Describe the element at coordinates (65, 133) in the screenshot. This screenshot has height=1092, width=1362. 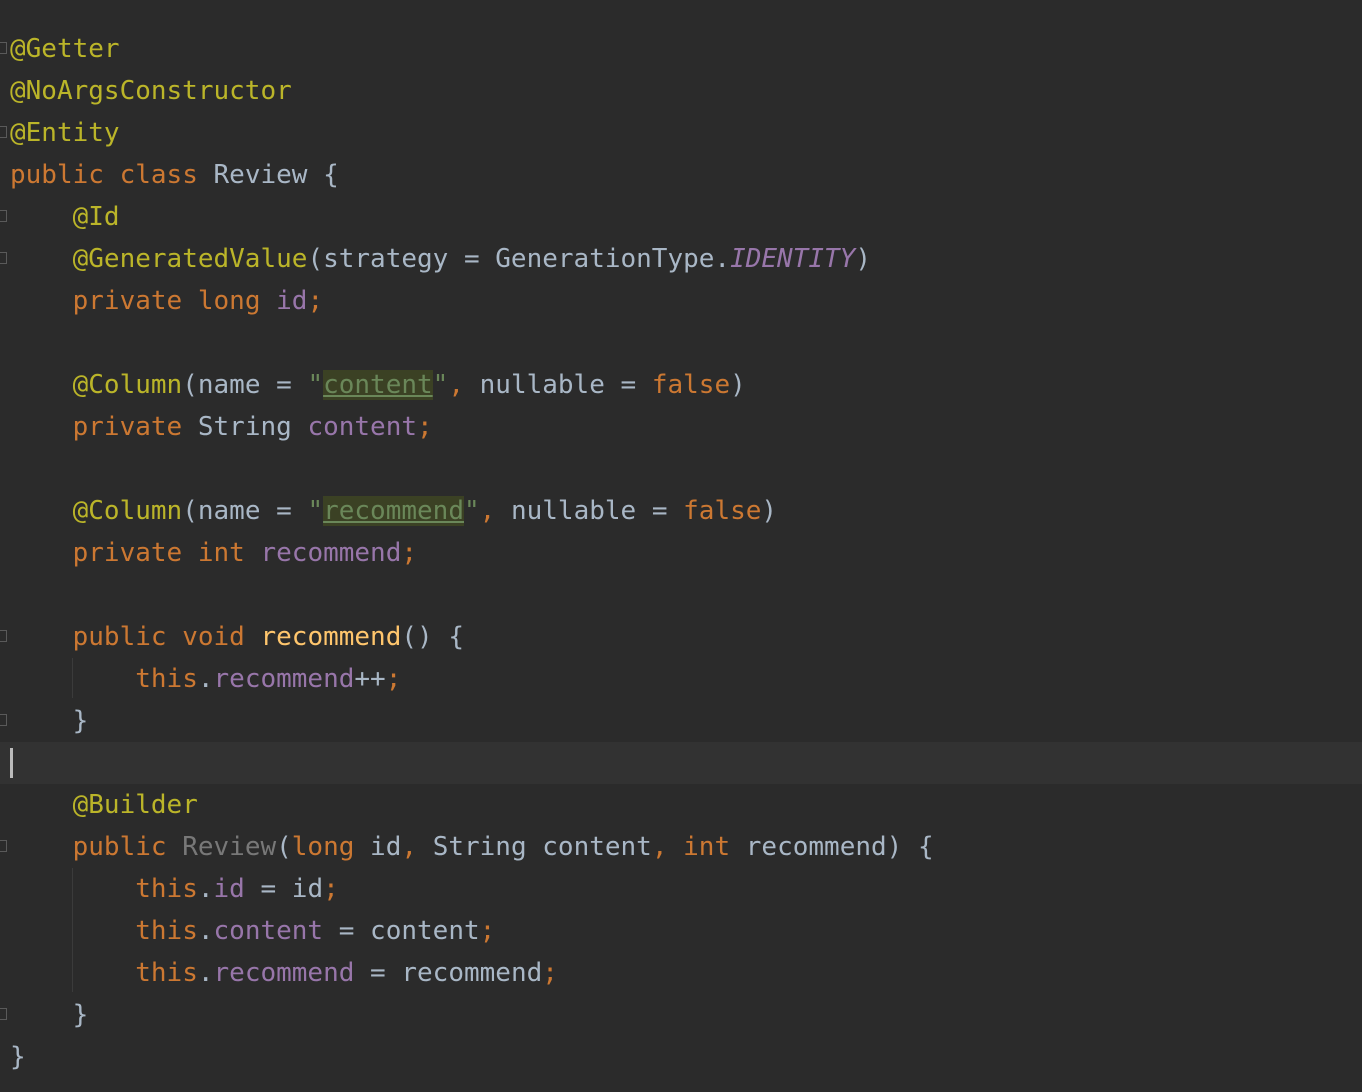
I see `code-line: @Entity` at that location.